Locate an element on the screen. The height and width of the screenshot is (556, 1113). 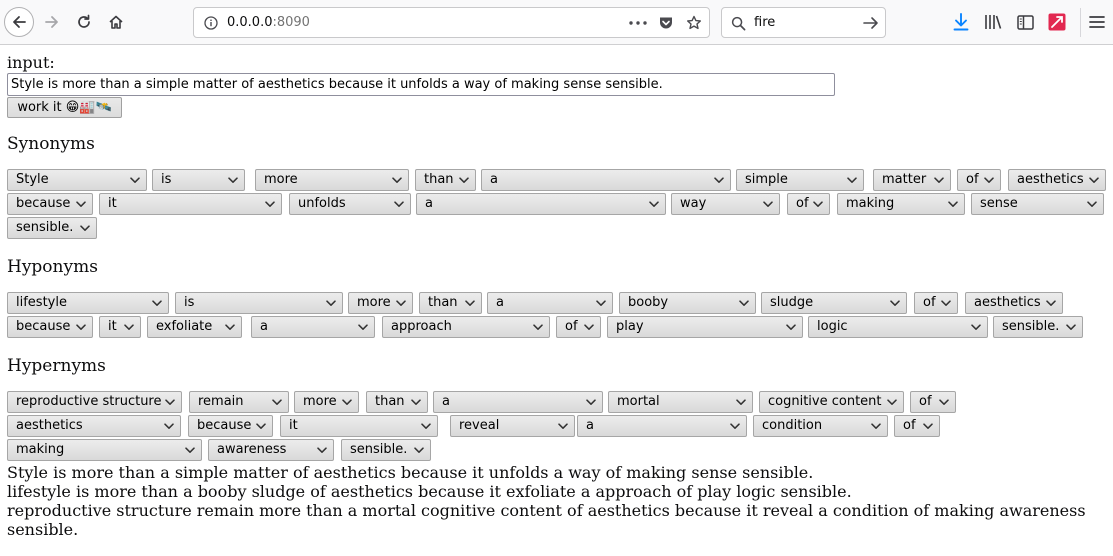
select-value: lifestyle is located at coordinates (41, 302).